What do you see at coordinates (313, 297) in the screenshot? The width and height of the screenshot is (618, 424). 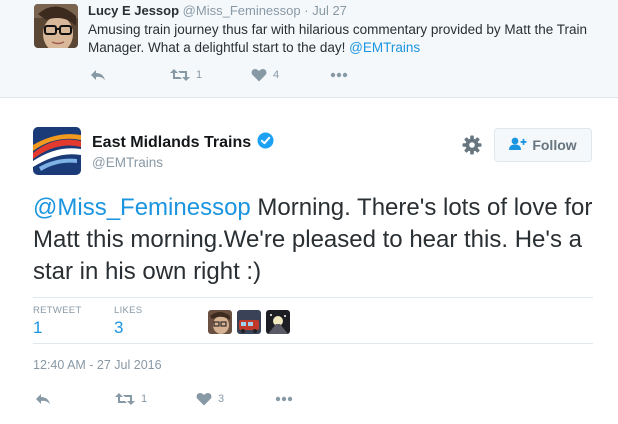 I see `stats-top-divider` at bounding box center [313, 297].